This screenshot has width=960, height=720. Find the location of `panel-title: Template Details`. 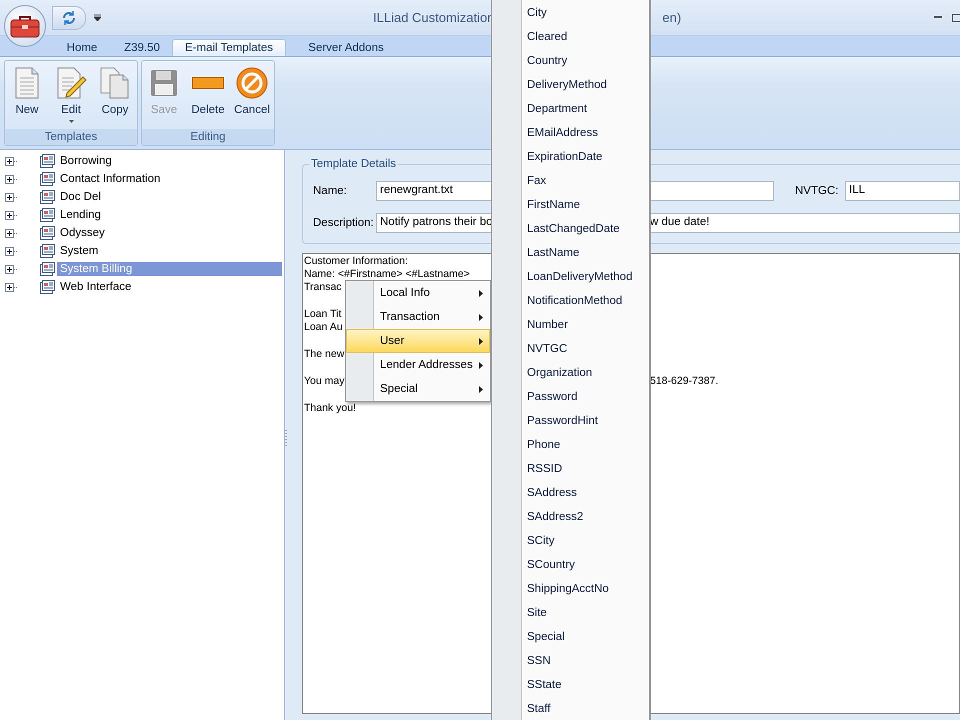

panel-title: Template Details is located at coordinates (353, 164).